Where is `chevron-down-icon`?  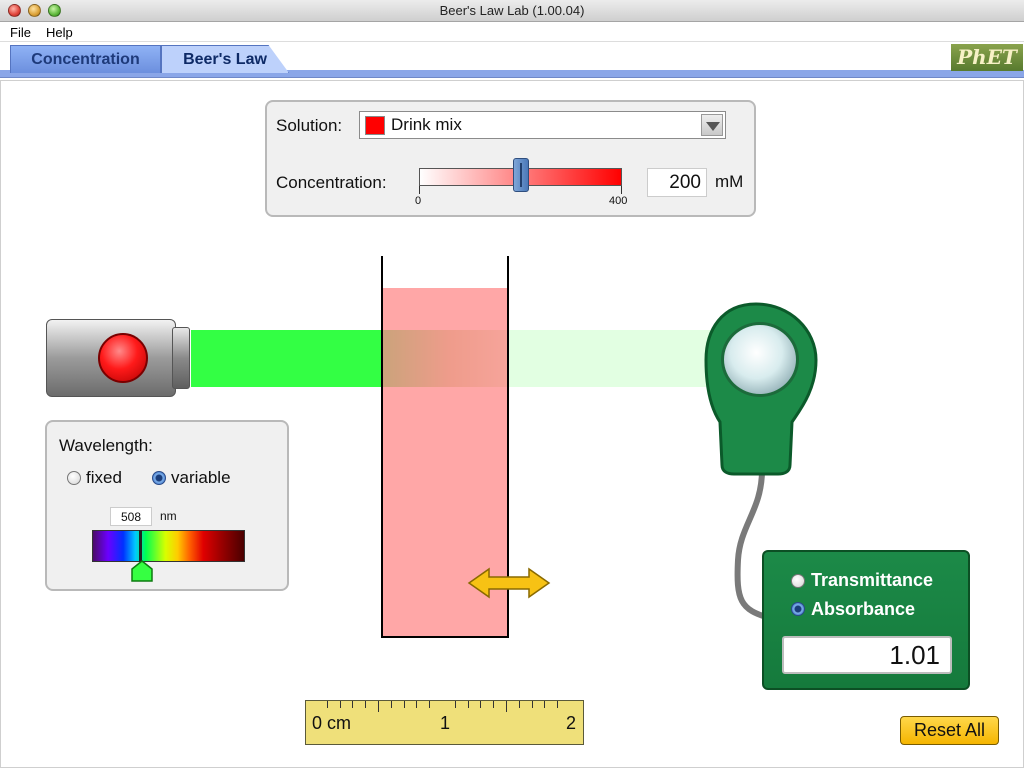
chevron-down-icon is located at coordinates (712, 125).